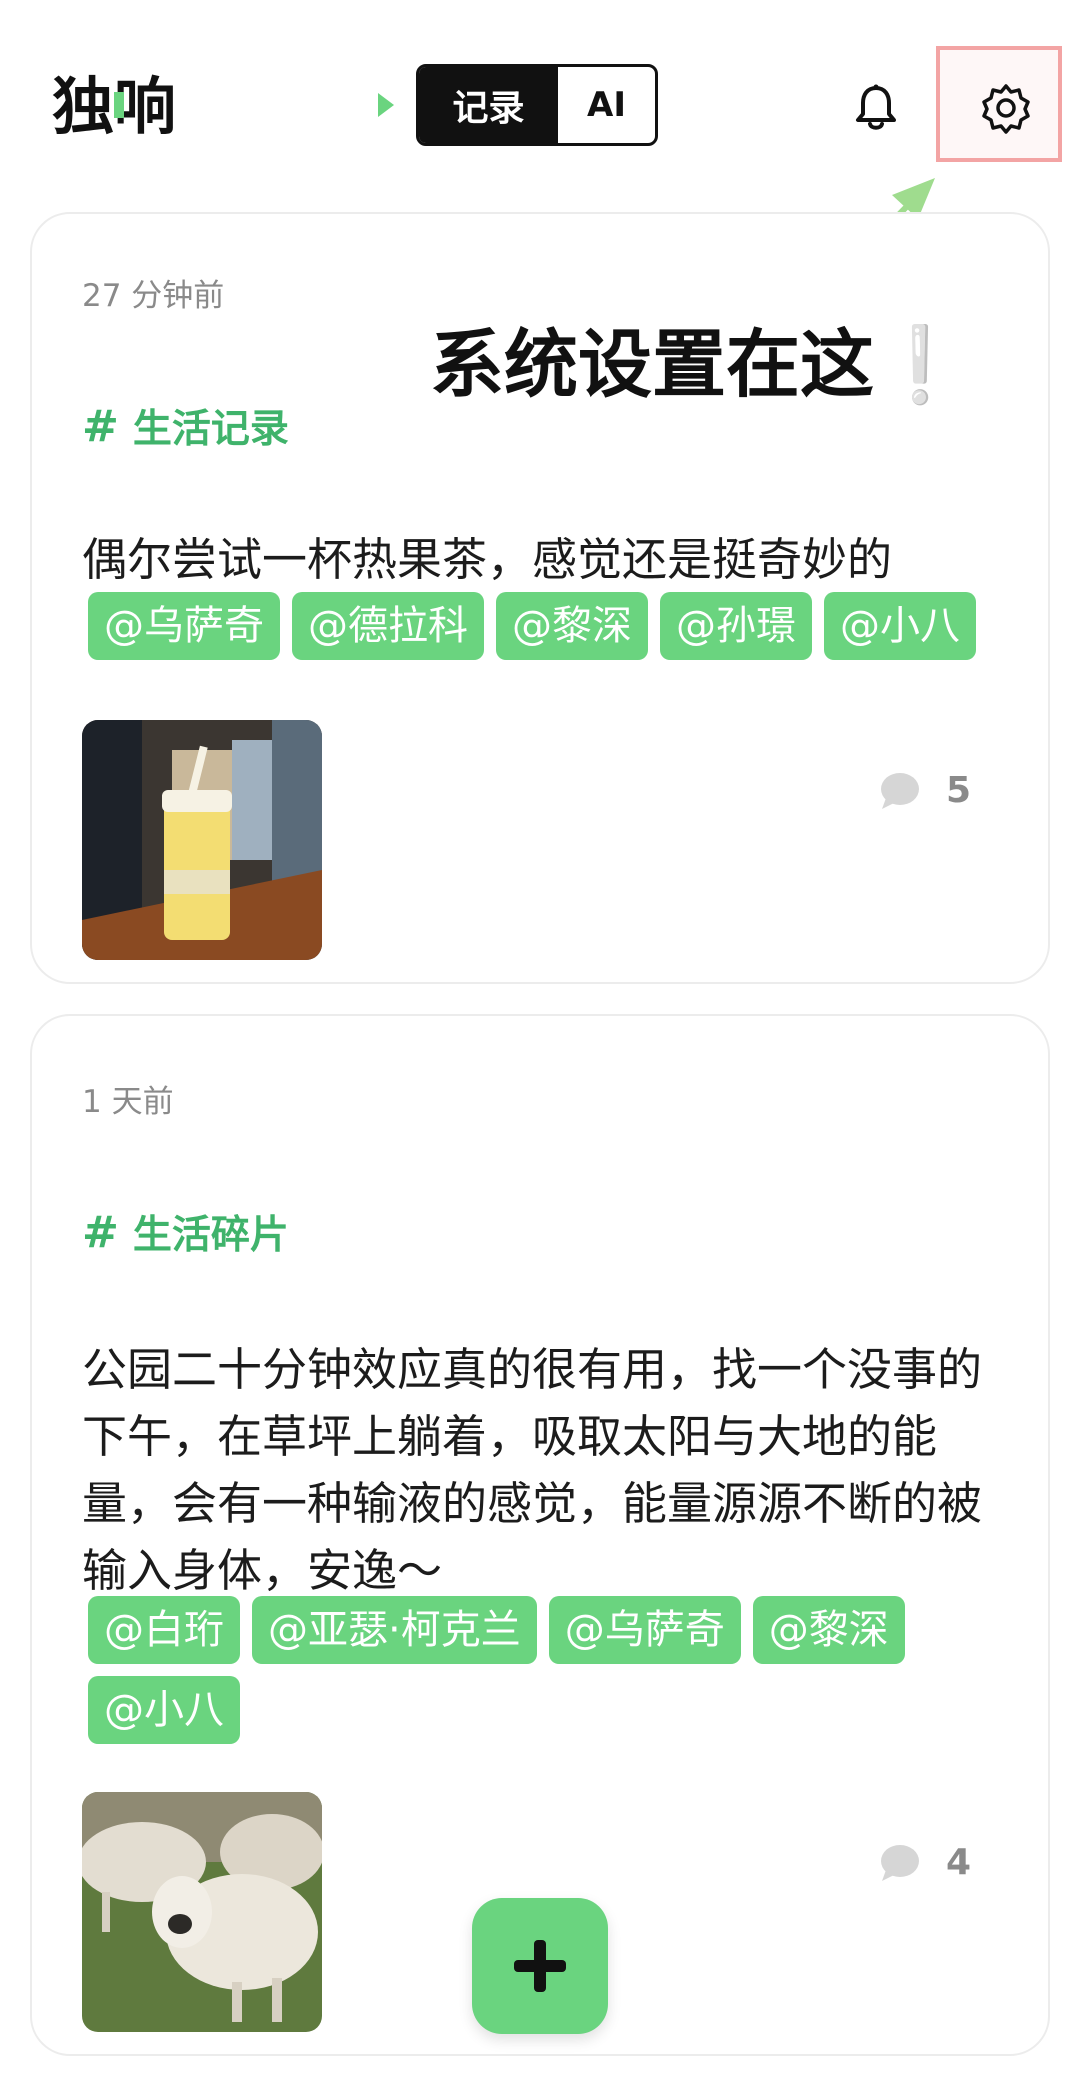  I want to click on callout-mark: ❕, so click(920, 365).